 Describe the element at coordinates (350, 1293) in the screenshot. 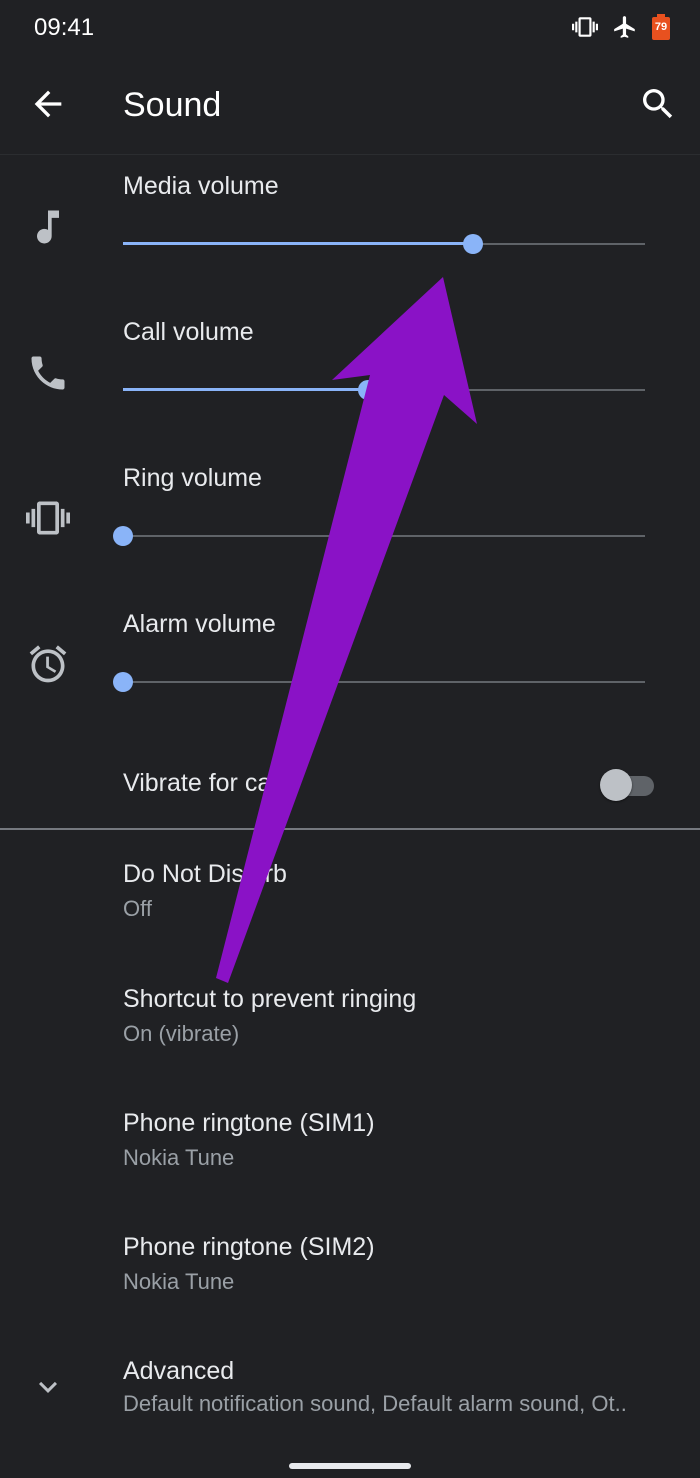

I see `phone-ringtone-sim2-item: Phone ringtone (SIM2) Nokia Tune` at that location.